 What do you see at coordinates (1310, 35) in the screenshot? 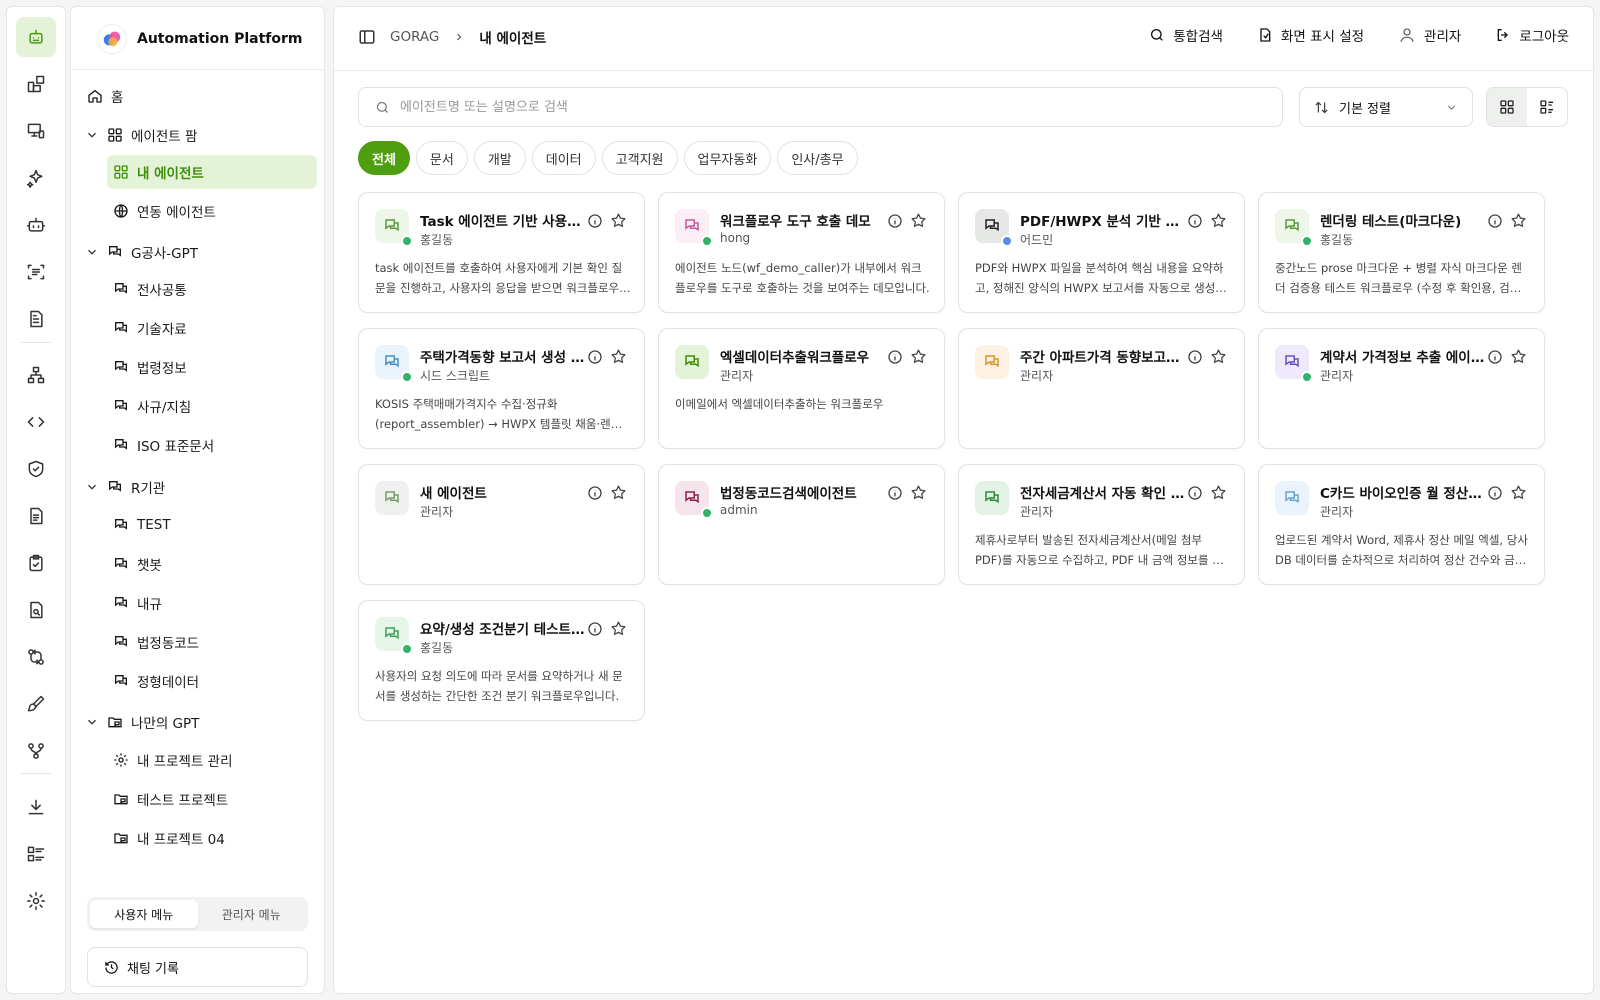
I see `display-settings-button: 화면 표시 설정` at bounding box center [1310, 35].